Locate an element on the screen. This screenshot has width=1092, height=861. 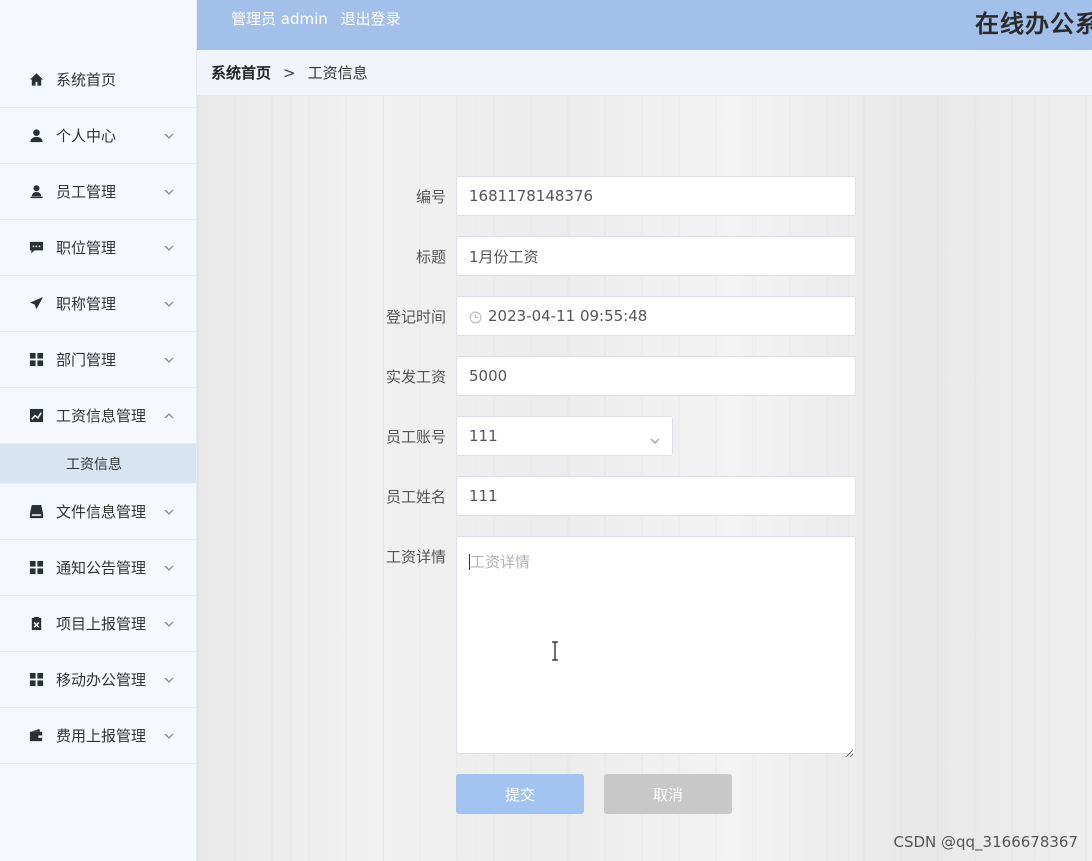
sidebar-item-label: 员工管理 is located at coordinates (86, 192).